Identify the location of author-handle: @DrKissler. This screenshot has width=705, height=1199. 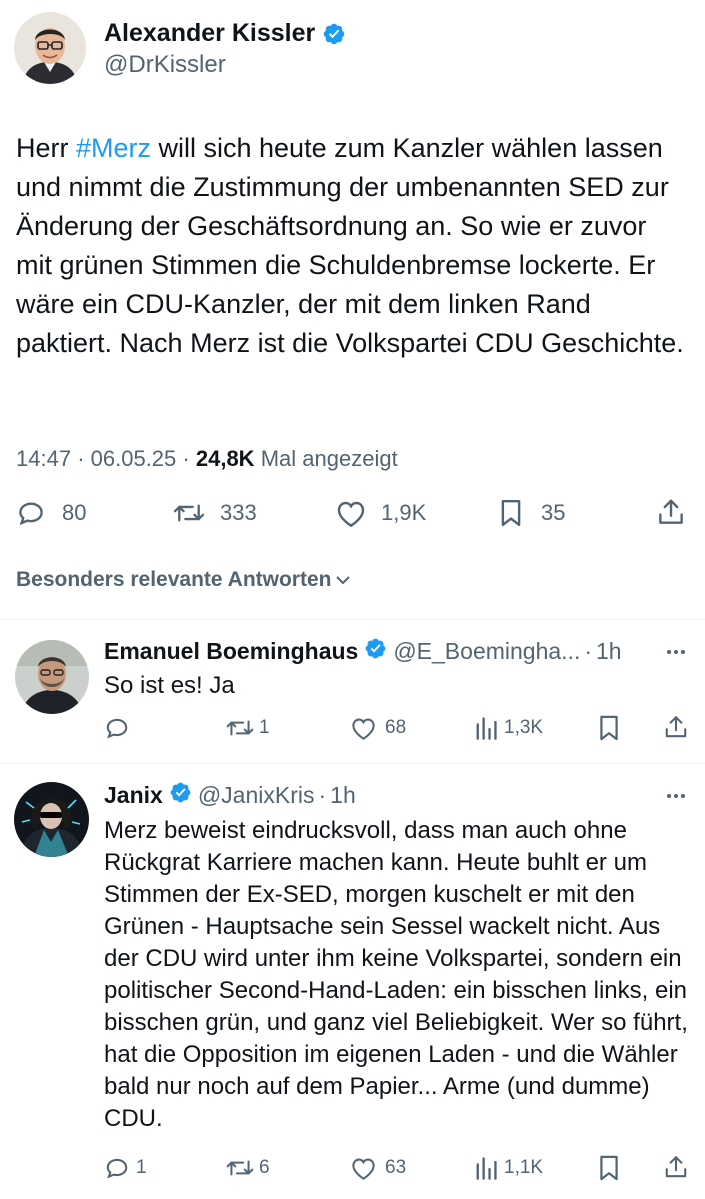
(165, 65).